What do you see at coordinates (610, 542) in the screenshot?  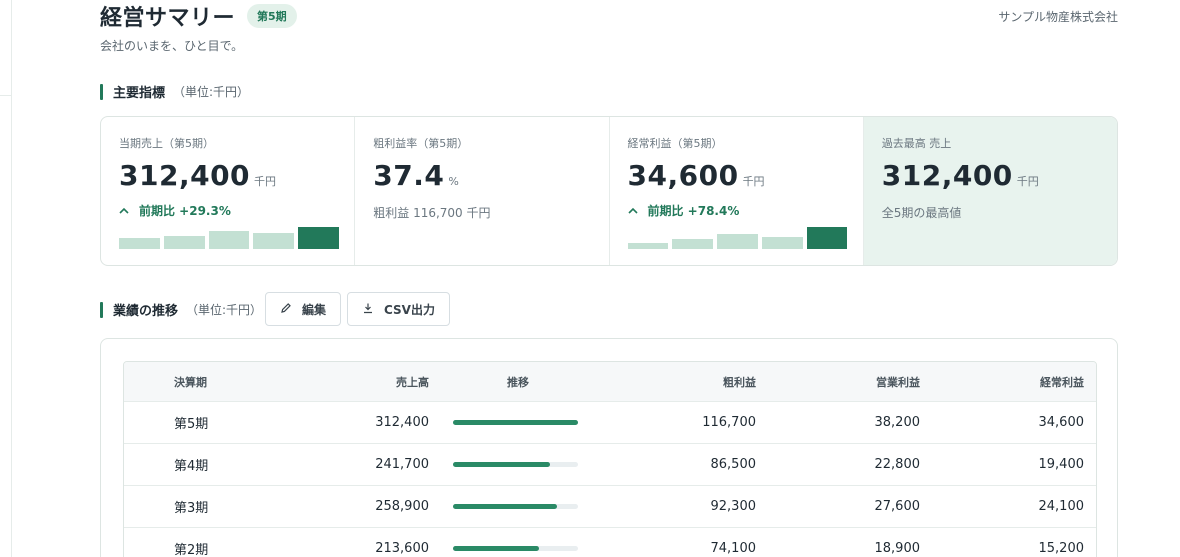 I see `table-row: 第2期 213,600 74,100 18,900 15,200` at bounding box center [610, 542].